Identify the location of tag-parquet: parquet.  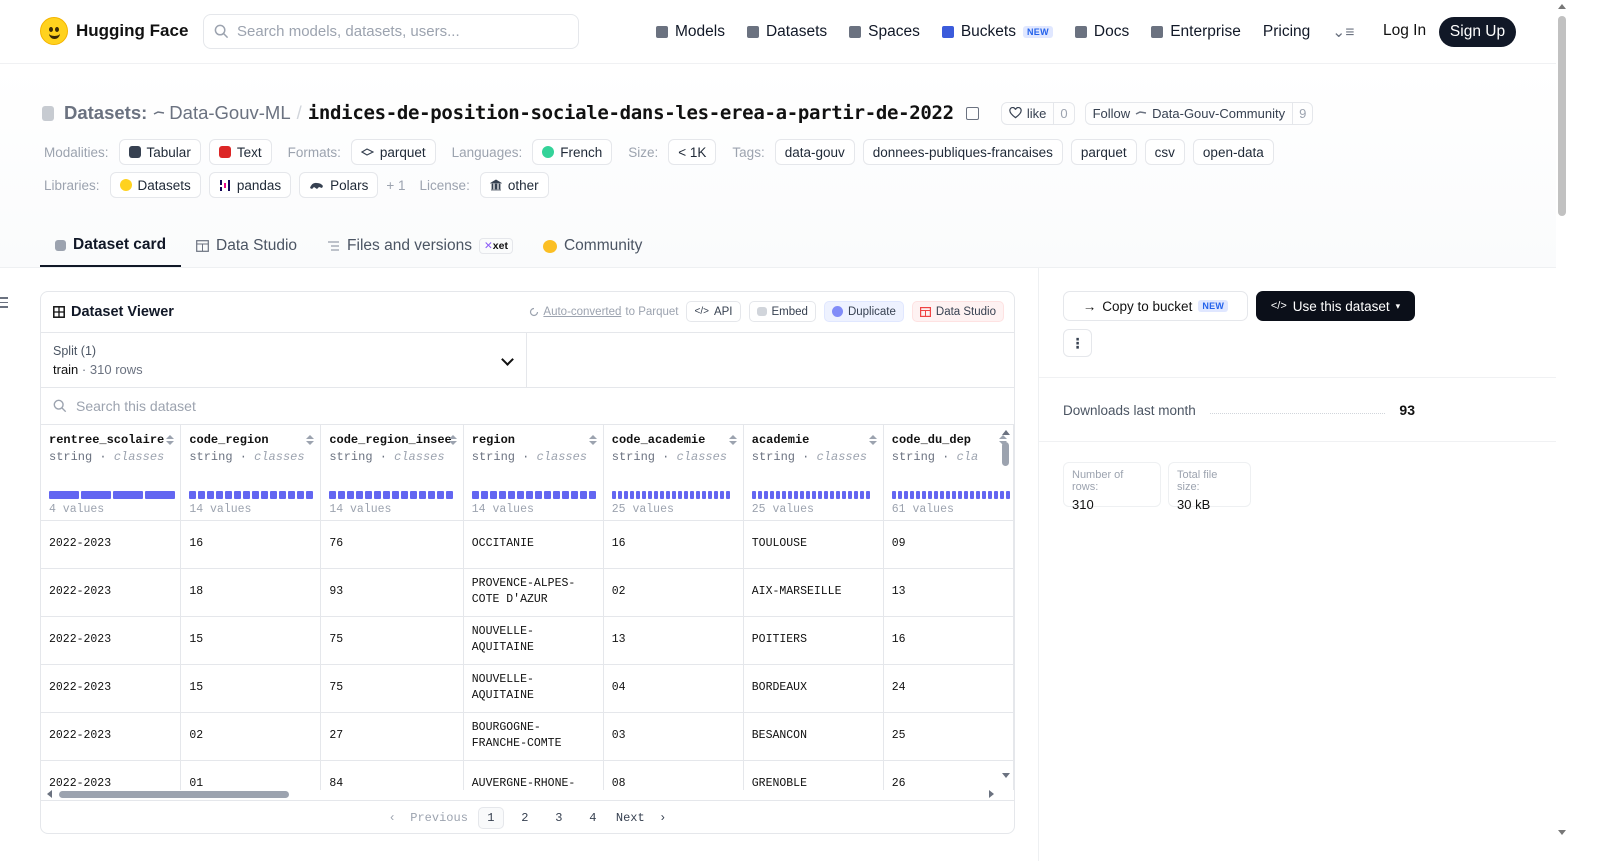
(1103, 152).